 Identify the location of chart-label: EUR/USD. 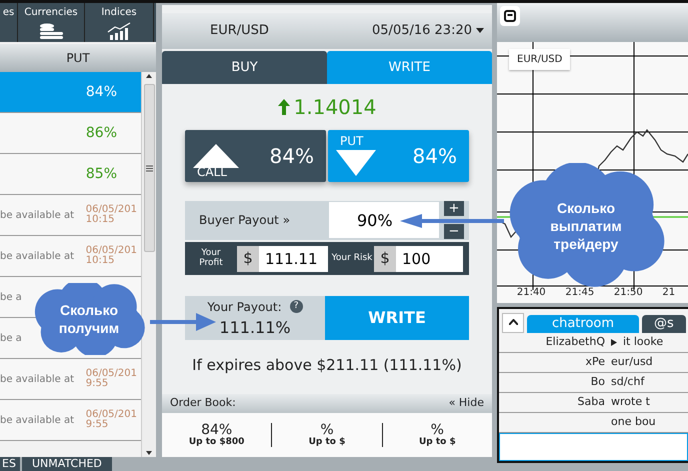
(539, 59).